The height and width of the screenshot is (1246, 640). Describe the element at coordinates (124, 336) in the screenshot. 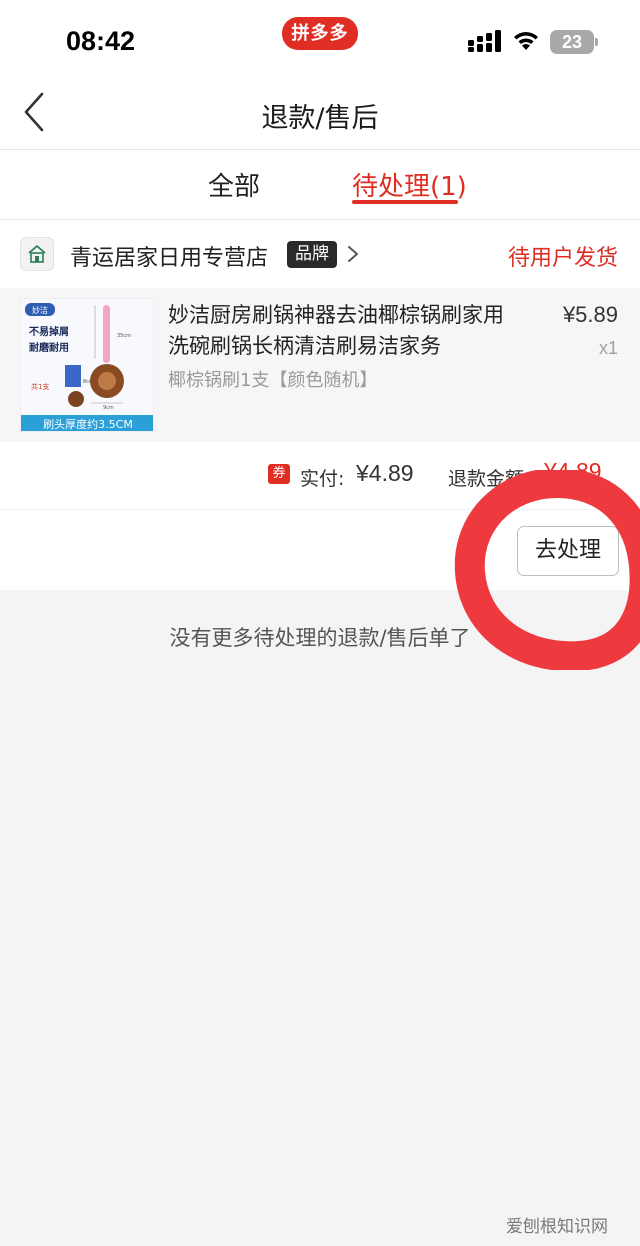

I see `image-dim-height: 35cm` at that location.